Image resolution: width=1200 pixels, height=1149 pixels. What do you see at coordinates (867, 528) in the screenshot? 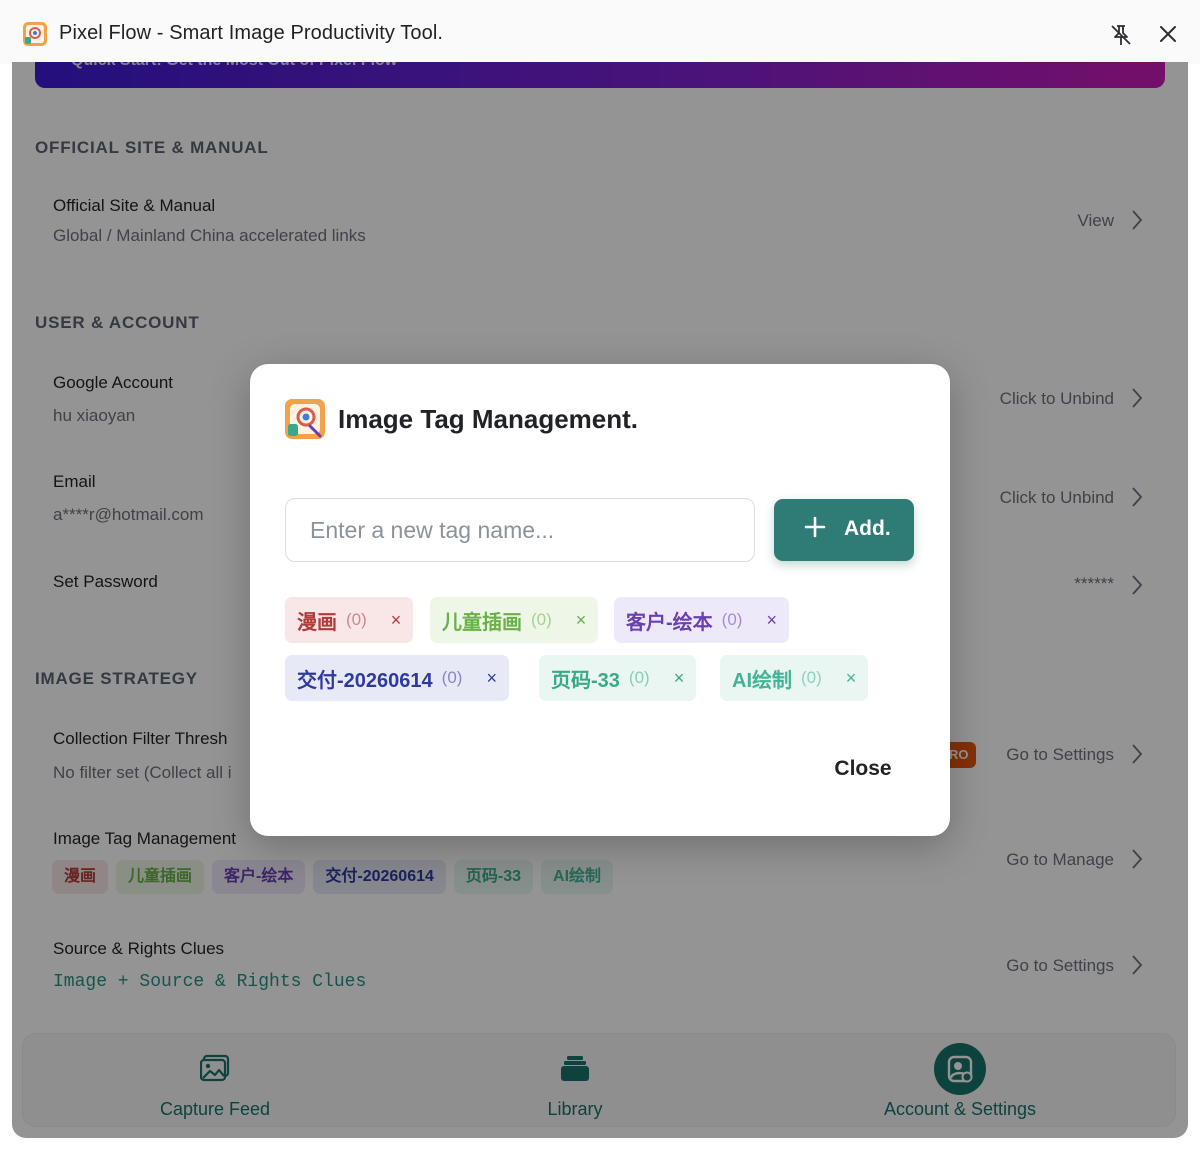
I see `add-tag-label: Add.` at bounding box center [867, 528].